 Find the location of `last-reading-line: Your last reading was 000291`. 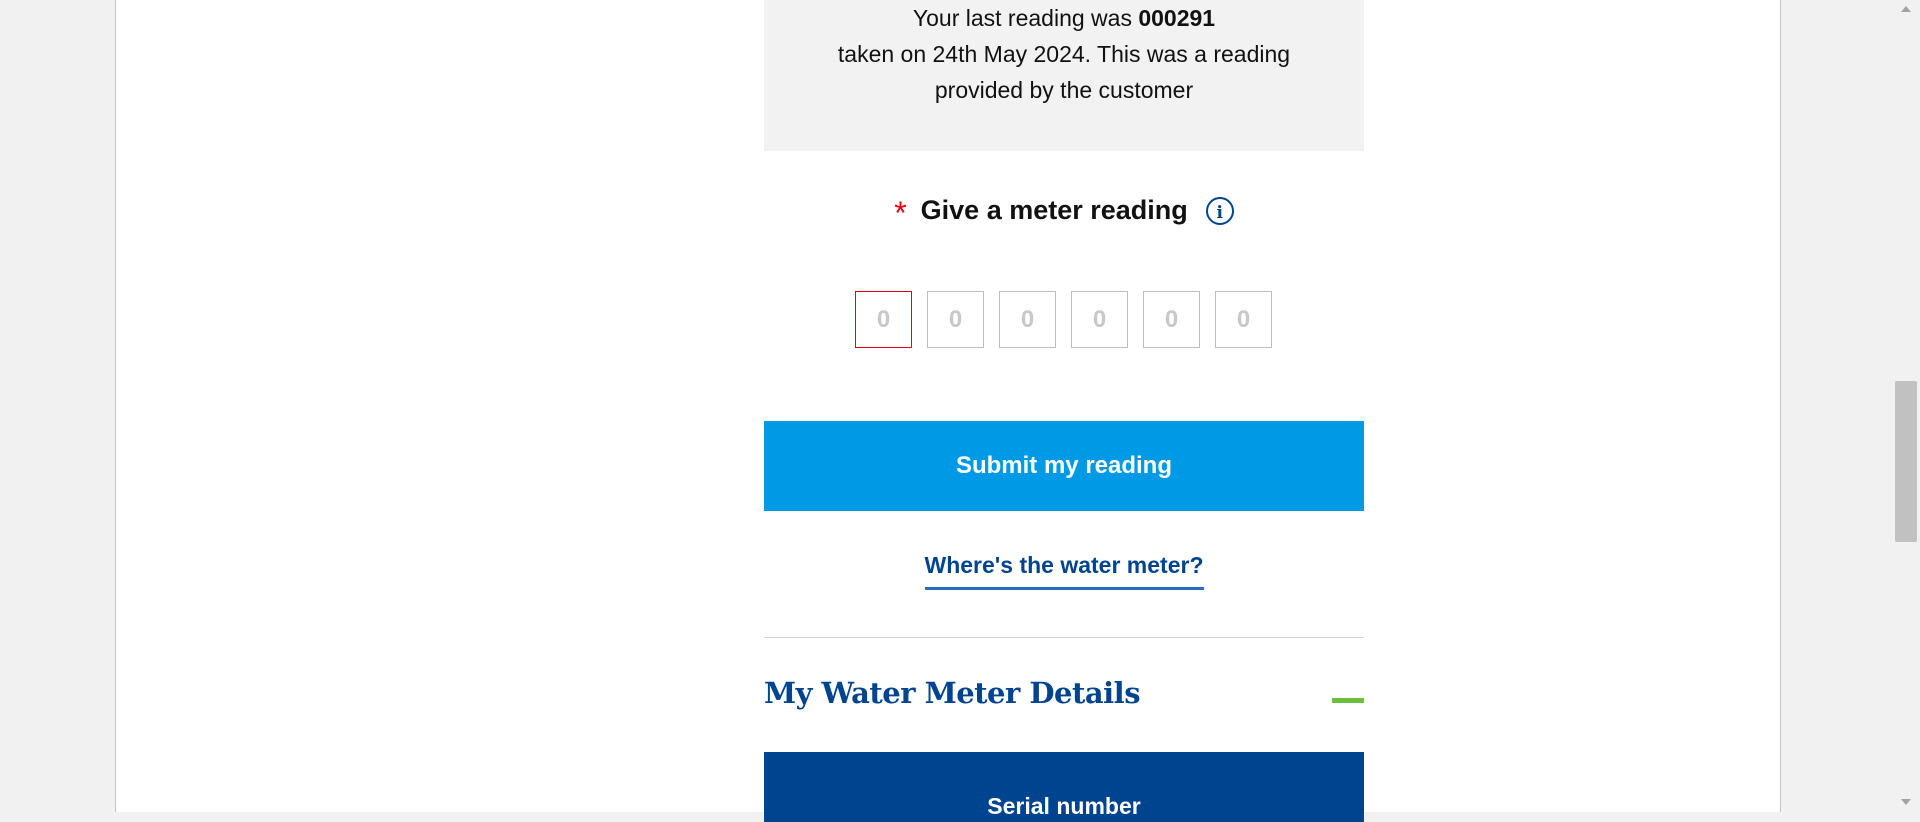

last-reading-line: Your last reading was 000291 is located at coordinates (1064, 18).